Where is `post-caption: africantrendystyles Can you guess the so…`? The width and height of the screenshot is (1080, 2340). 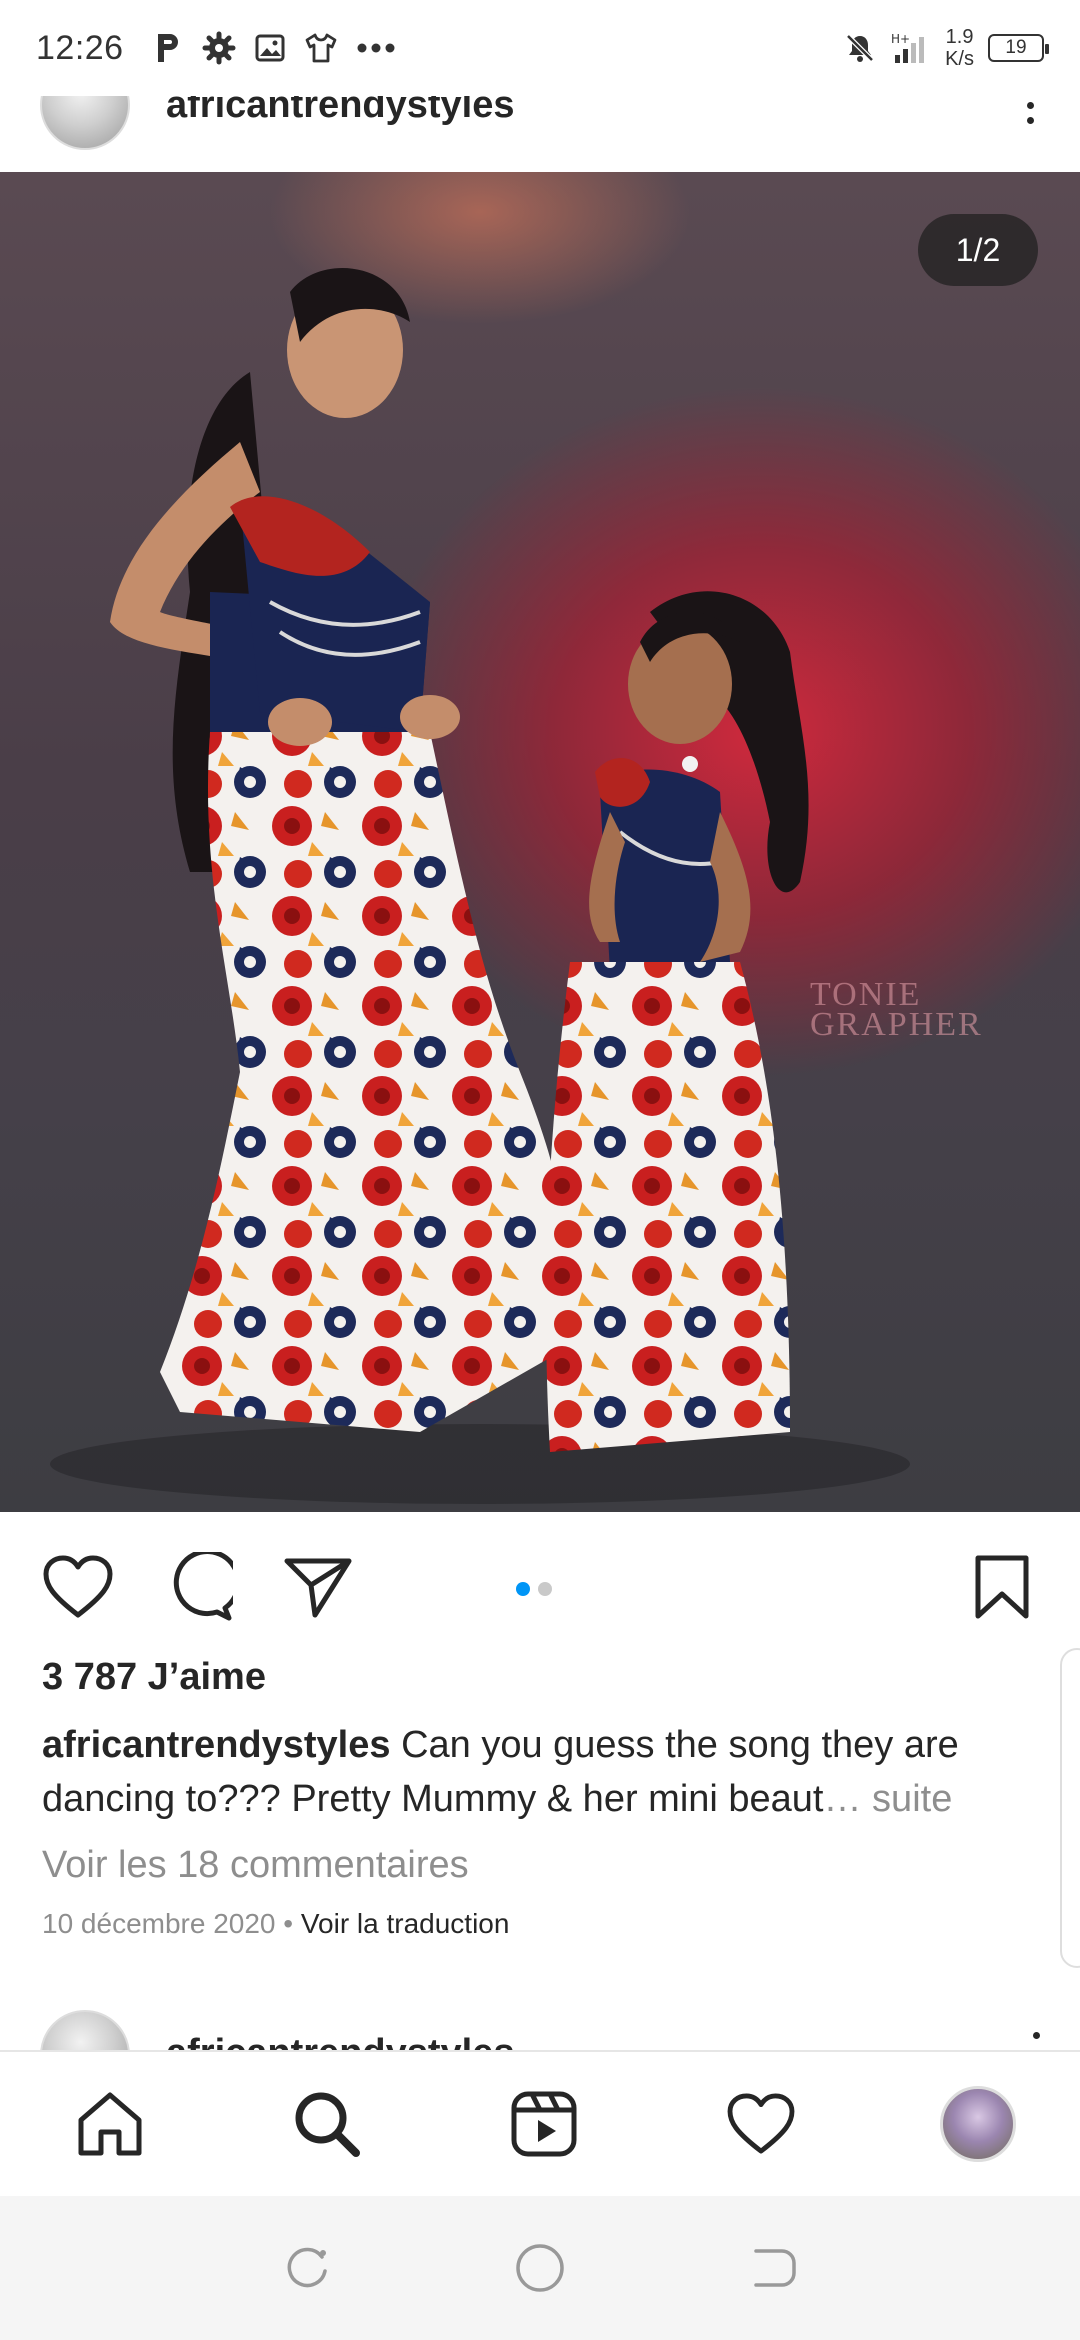
post-caption: africantrendystyles Can you guess the so… is located at coordinates (542, 1772).